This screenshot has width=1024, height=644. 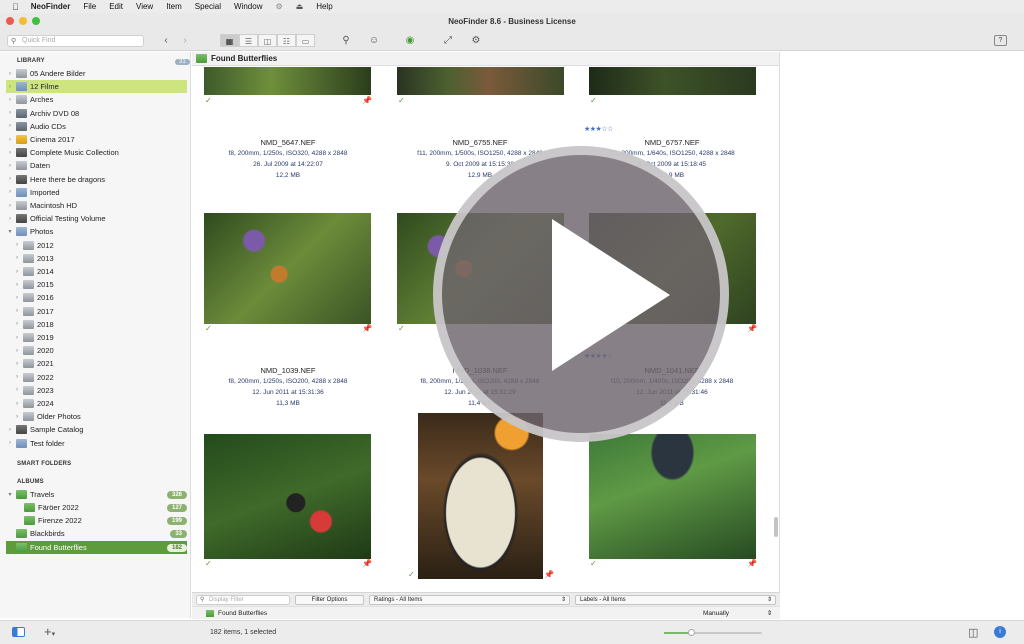 I want to click on grid-view-icon: ▦, so click(x=229, y=40).